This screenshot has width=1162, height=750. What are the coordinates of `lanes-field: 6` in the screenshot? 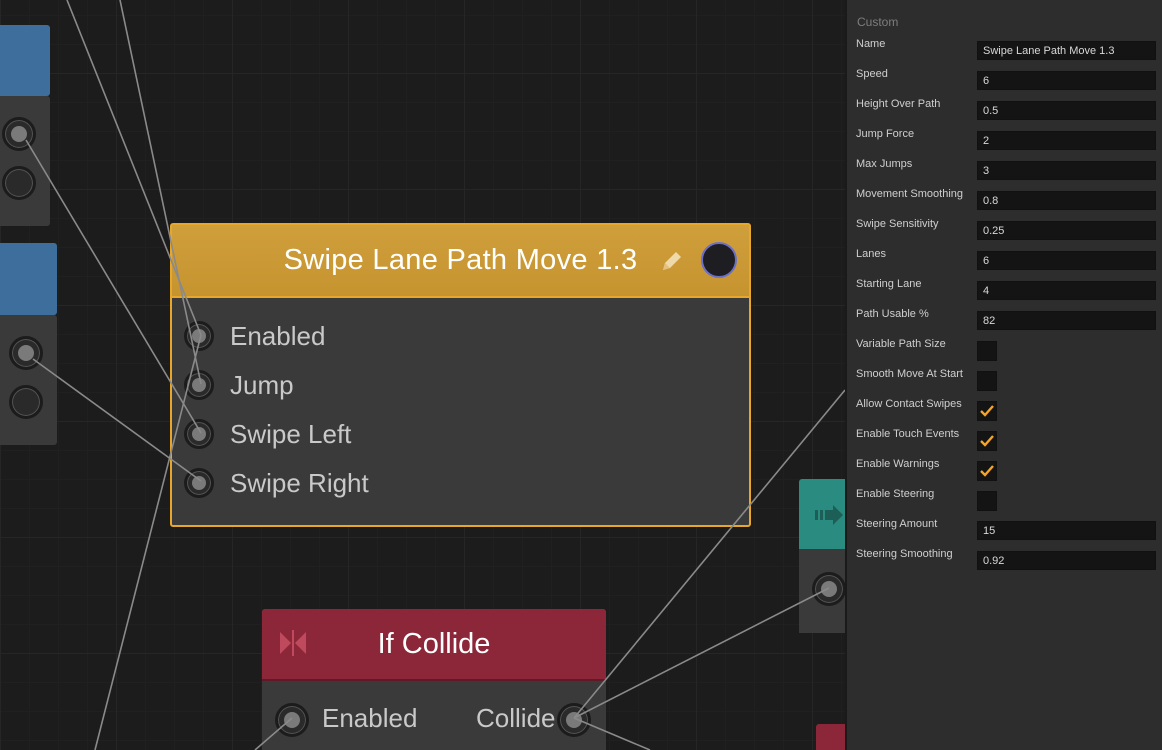 It's located at (1066, 260).